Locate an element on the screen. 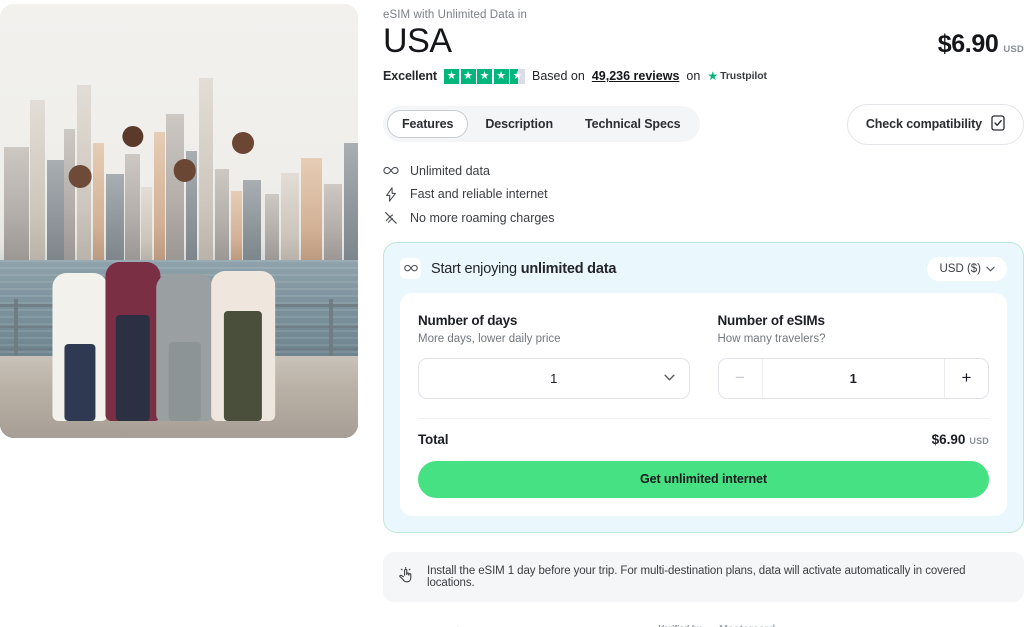 The width and height of the screenshot is (1024, 627). total-value-group: $6.90 USD is located at coordinates (960, 439).